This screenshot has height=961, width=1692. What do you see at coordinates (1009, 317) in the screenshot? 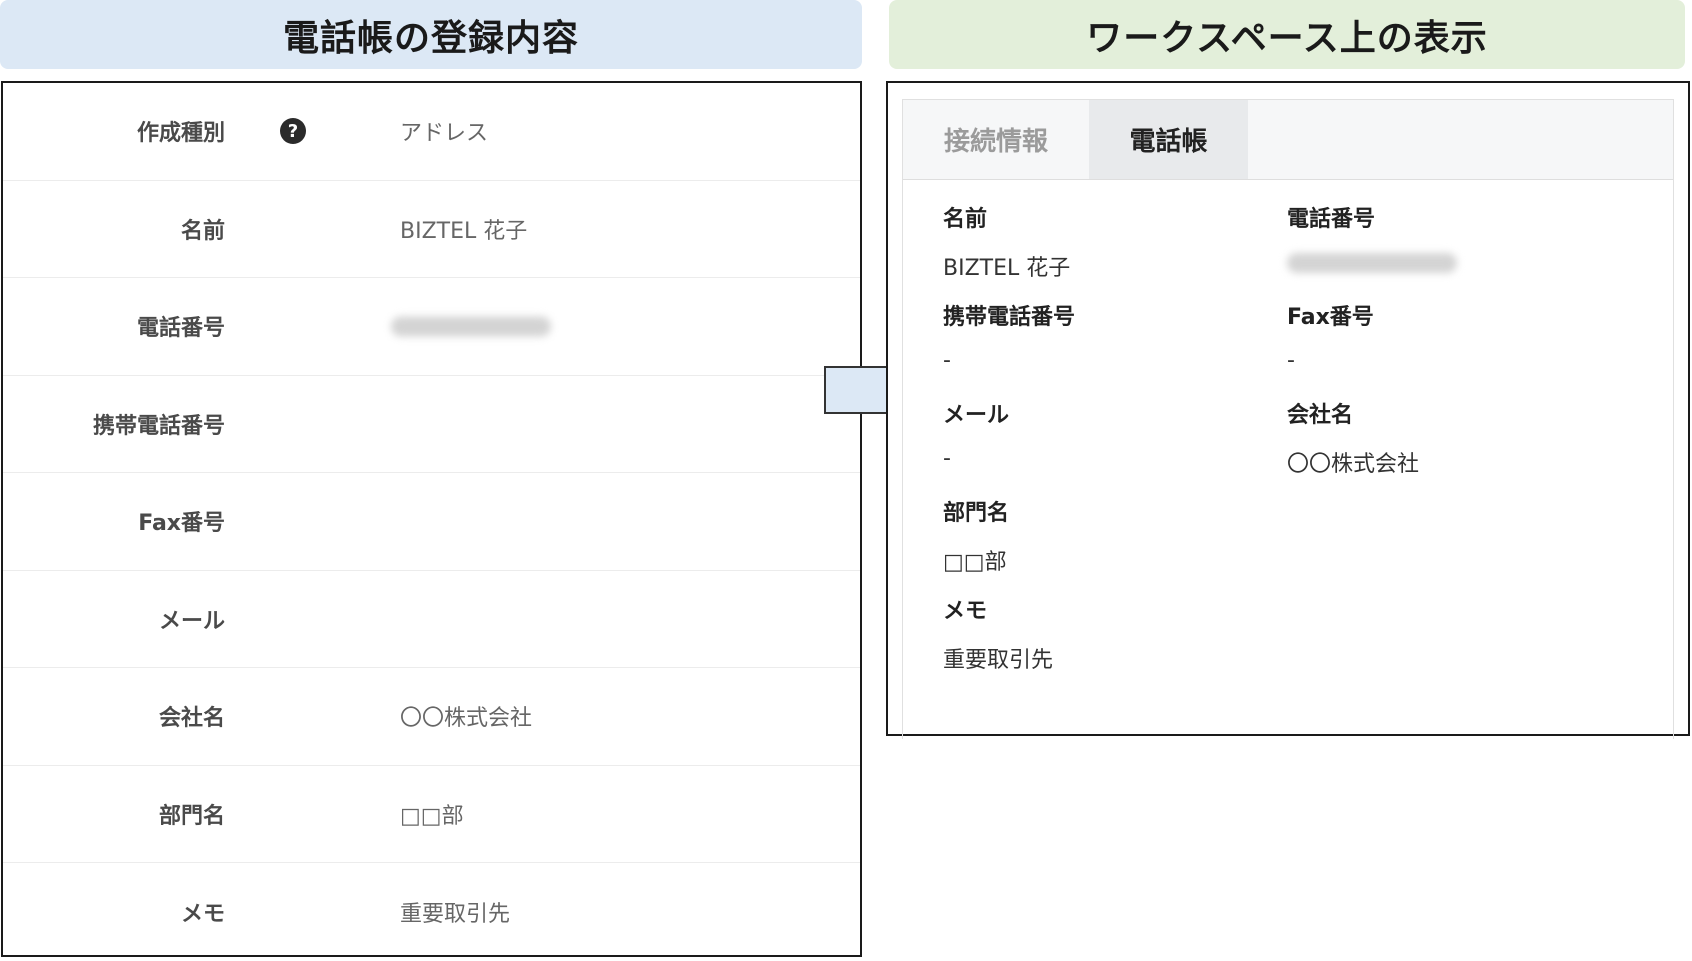
I see `field-label: 携帯電話番号` at bounding box center [1009, 317].